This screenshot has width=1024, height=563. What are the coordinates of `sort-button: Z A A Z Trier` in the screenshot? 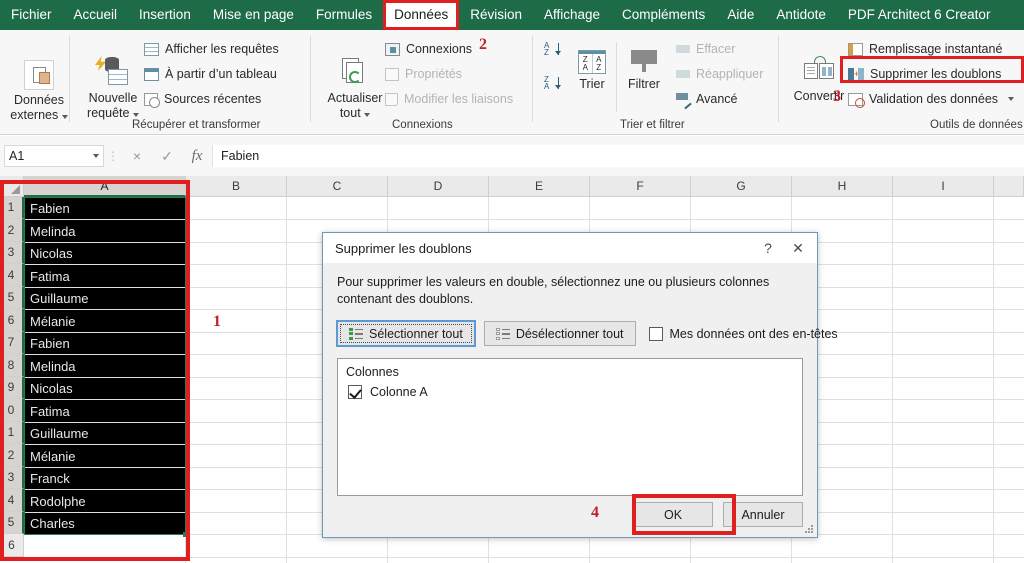 It's located at (592, 71).